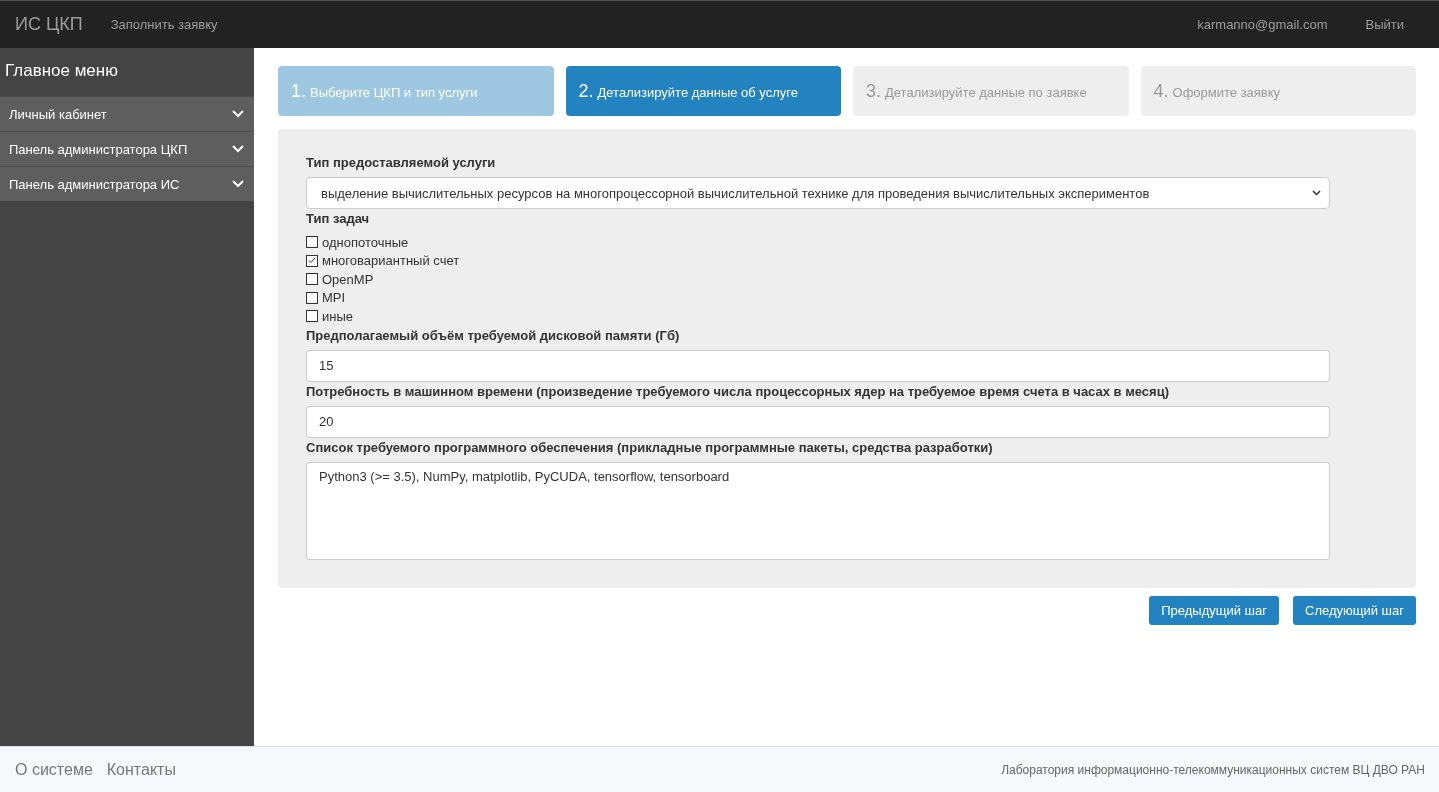 The image size is (1439, 792). What do you see at coordinates (127, 148) in the screenshot?
I see `sidebar-item: Панель администратора ЦКП` at bounding box center [127, 148].